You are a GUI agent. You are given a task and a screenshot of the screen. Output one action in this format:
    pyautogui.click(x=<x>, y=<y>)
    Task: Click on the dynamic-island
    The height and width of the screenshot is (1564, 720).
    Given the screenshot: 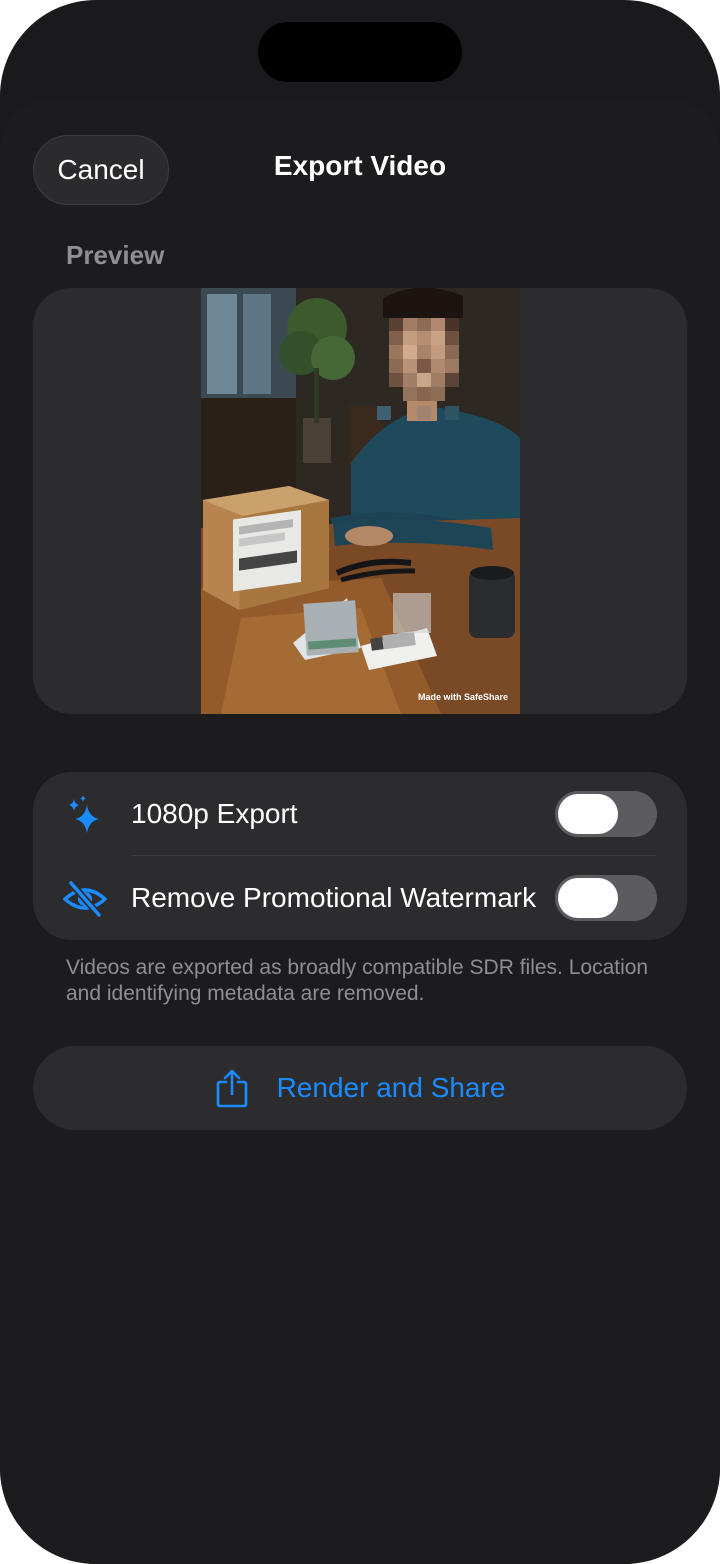 What is the action you would take?
    pyautogui.click(x=360, y=52)
    